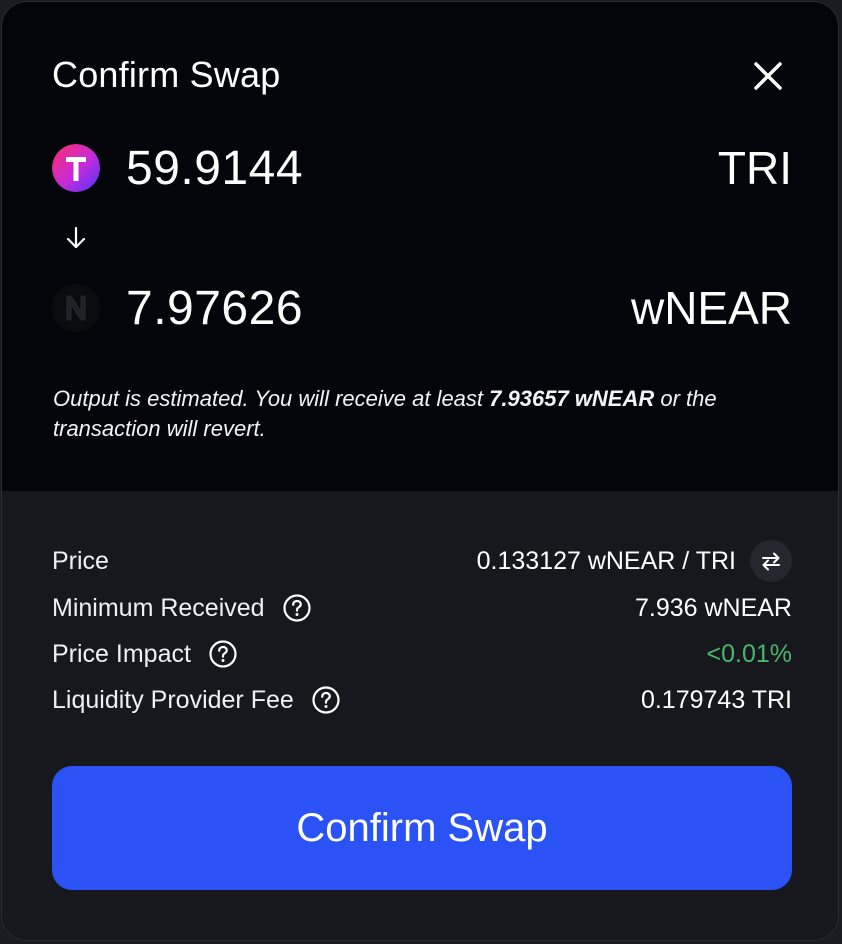  Describe the element at coordinates (158, 607) in the screenshot. I see `min-received-label: Minimum Received` at that location.